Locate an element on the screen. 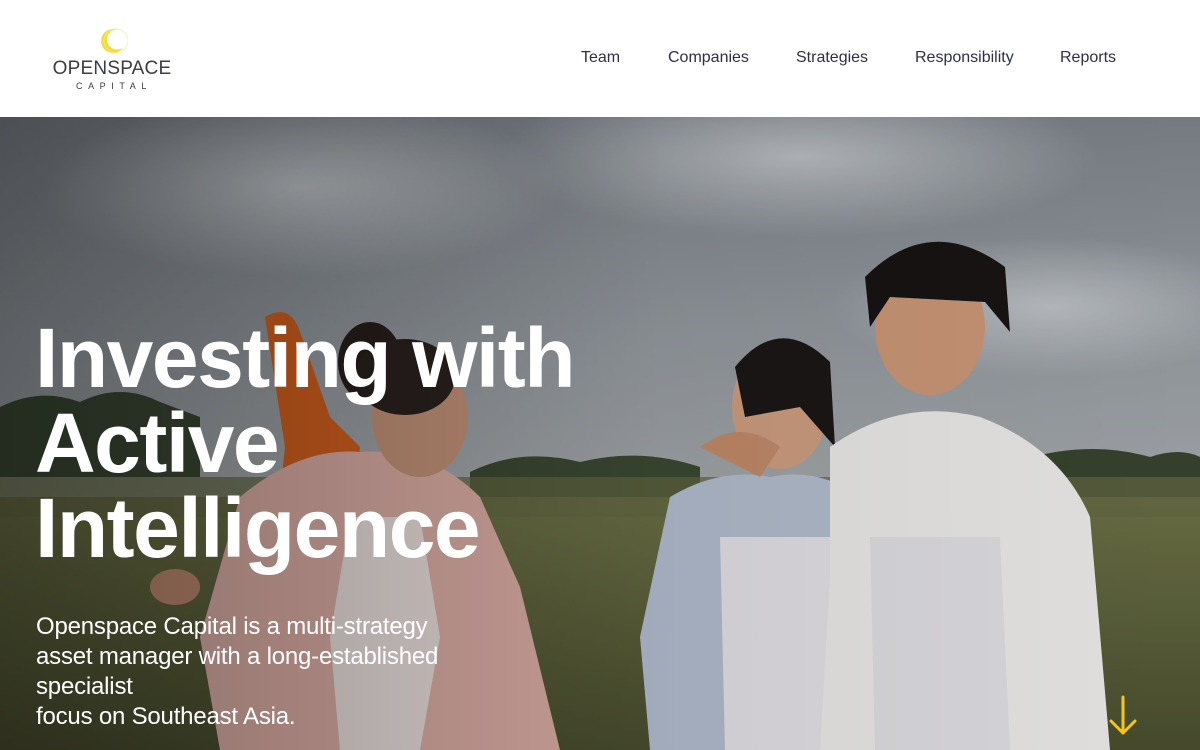 The image size is (1200, 750). hero-subtitle-line: Openspace Capital is a multi-strategy is located at coordinates (232, 626).